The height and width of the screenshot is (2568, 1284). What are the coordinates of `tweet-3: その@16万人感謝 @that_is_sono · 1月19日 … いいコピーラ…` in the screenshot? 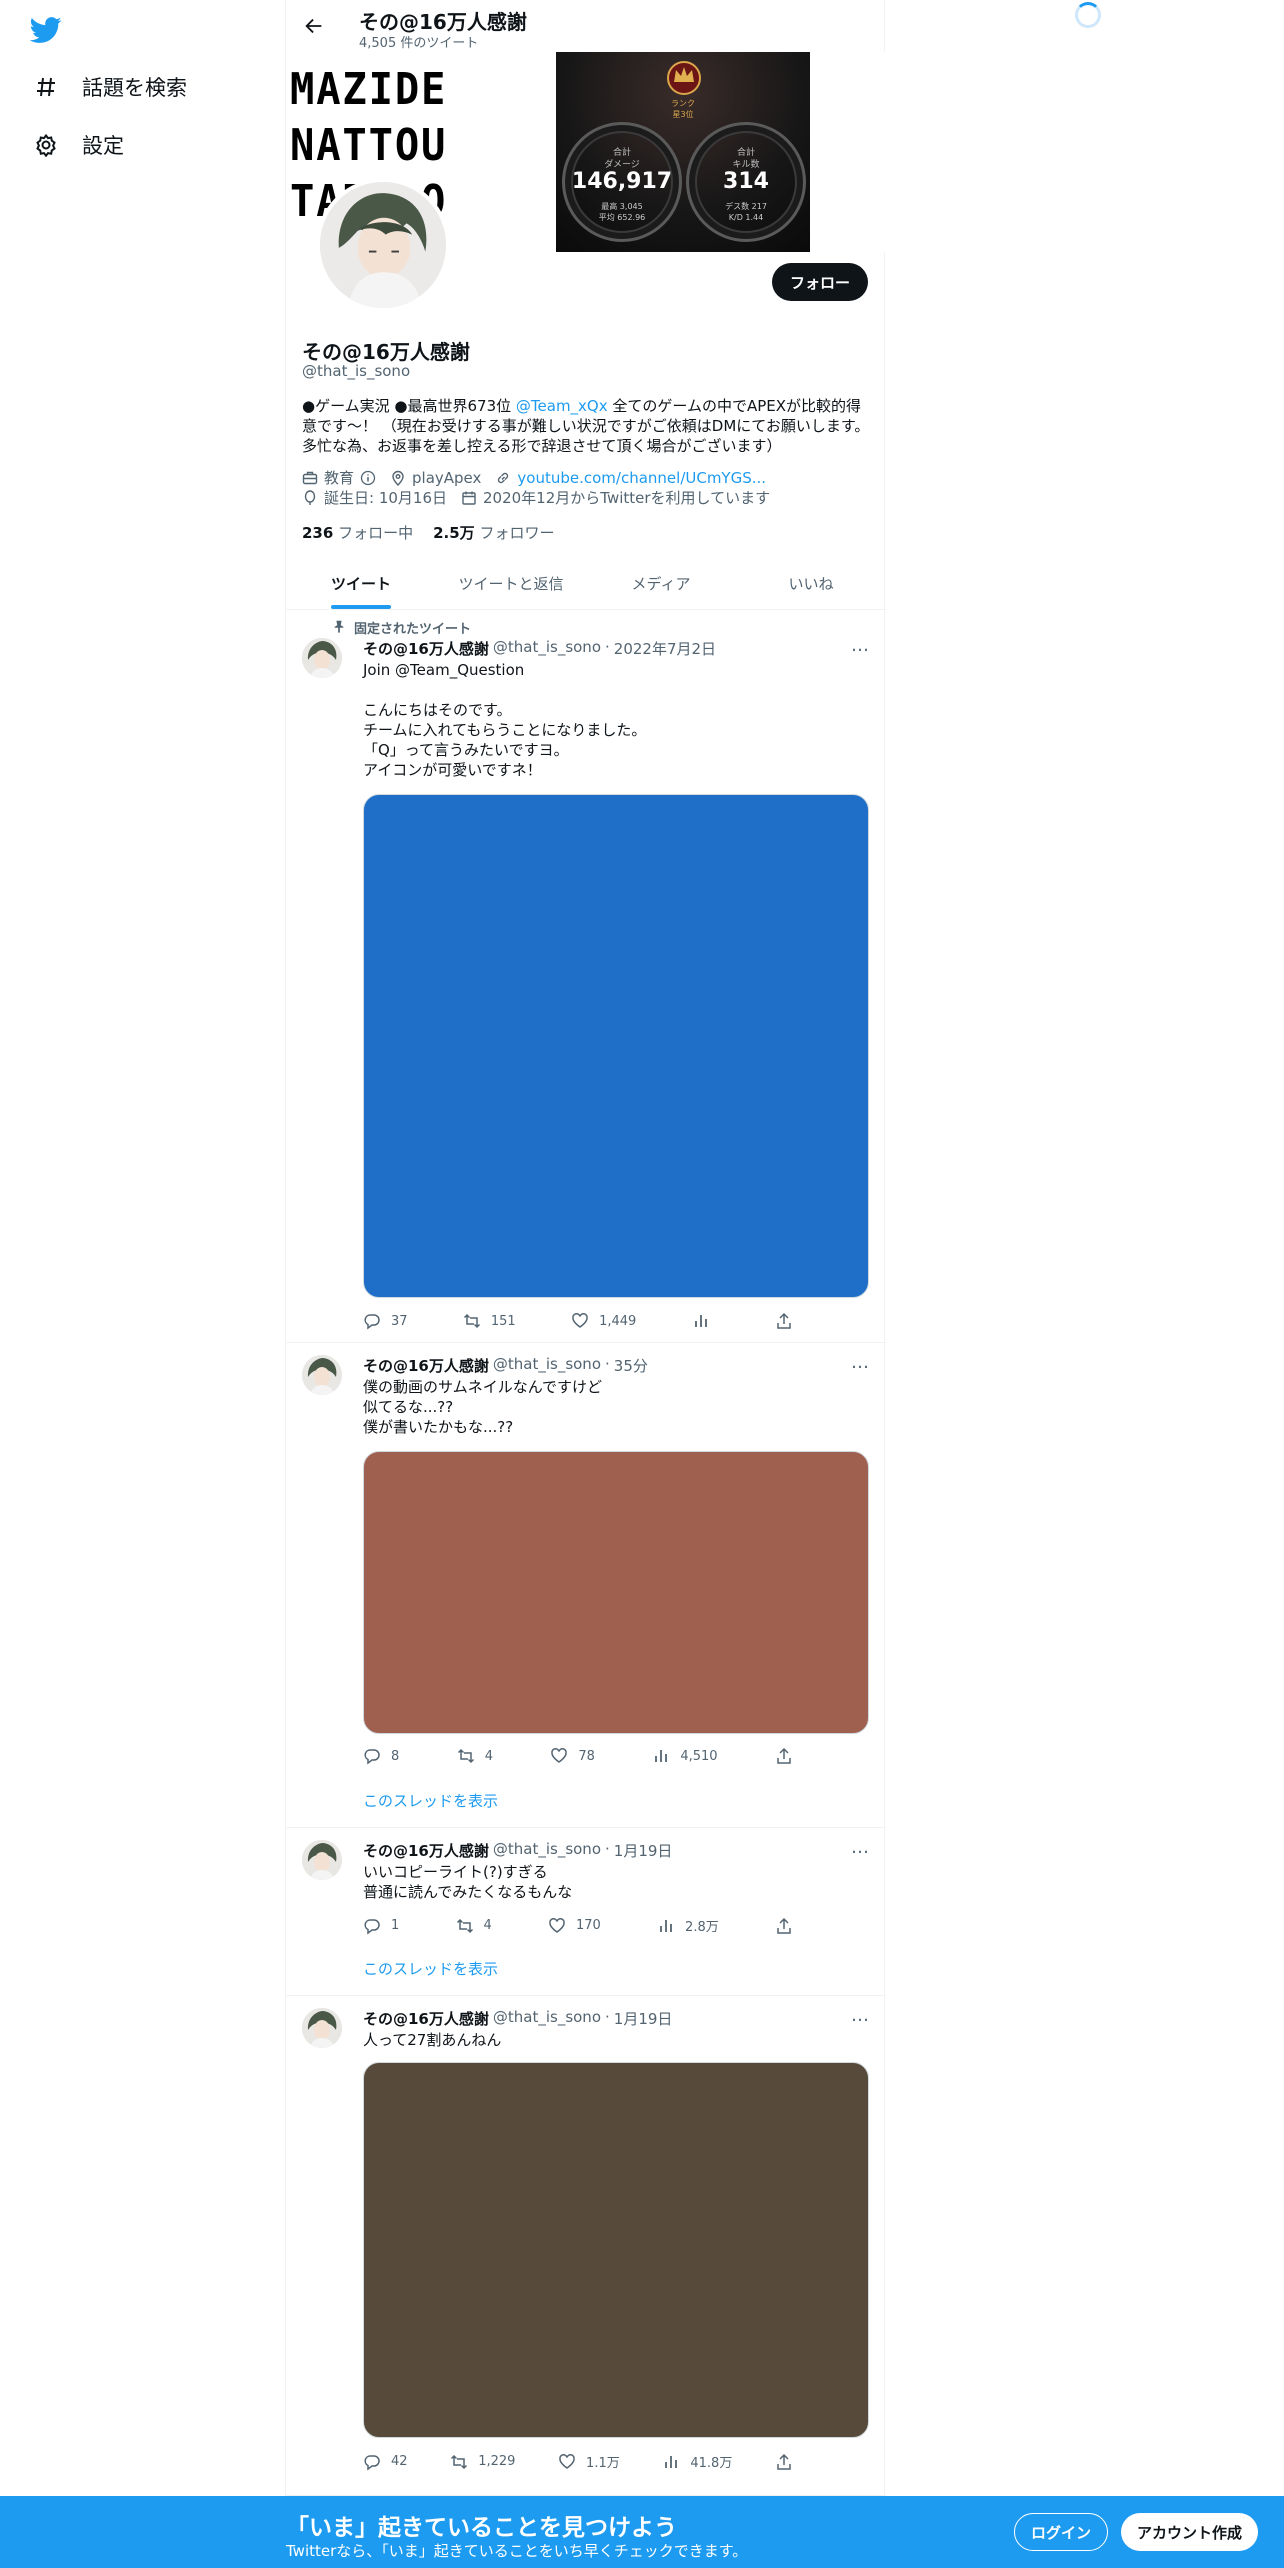 It's located at (586, 1912).